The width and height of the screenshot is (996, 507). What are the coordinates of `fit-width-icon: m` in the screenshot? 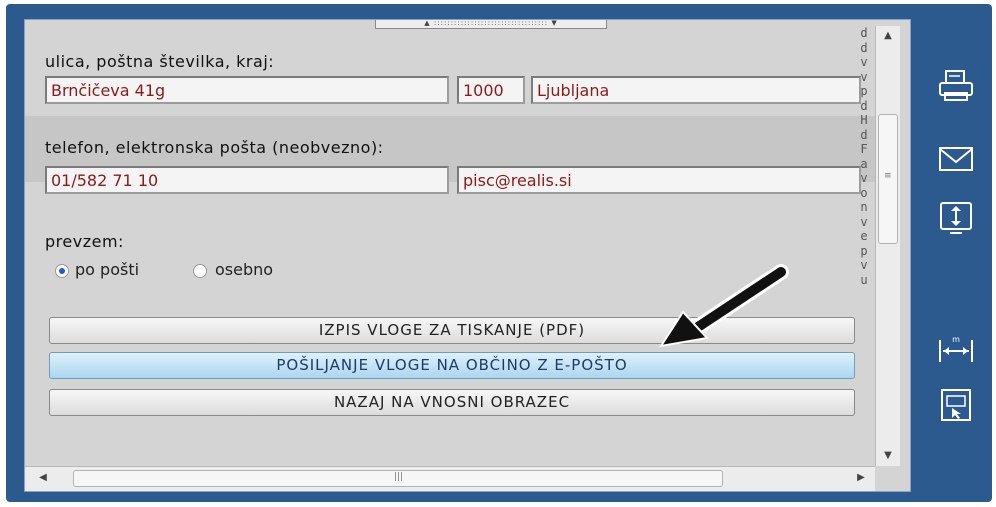 It's located at (956, 348).